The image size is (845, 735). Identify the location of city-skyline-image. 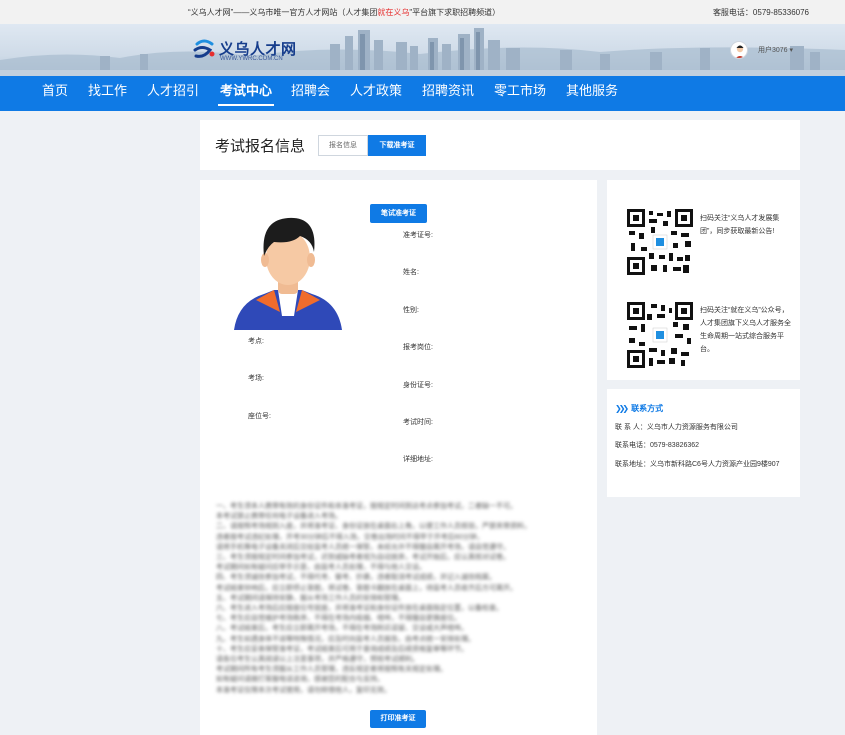
(422, 52).